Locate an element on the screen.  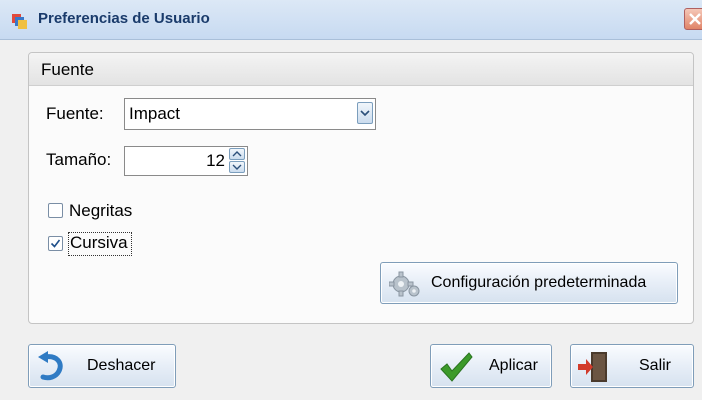
undo-arrow-icon is located at coordinates (52, 369).